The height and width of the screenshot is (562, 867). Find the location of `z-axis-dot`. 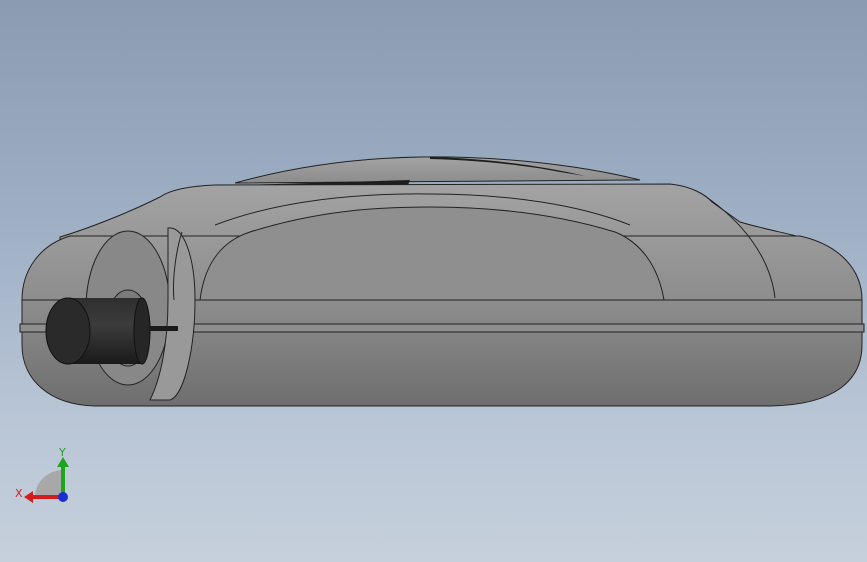

z-axis-dot is located at coordinates (63, 497).